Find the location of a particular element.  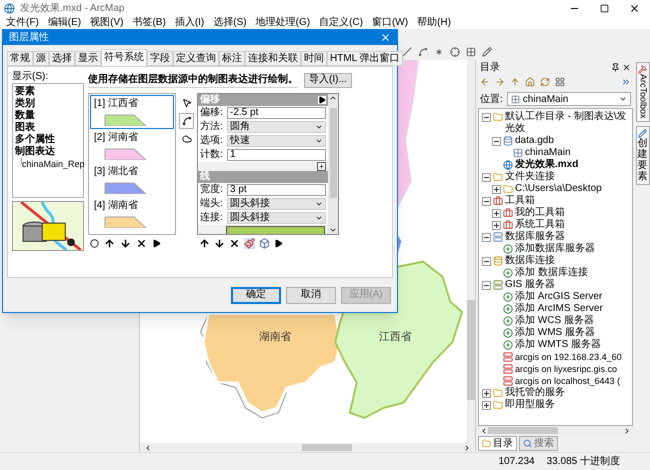

field-label: 选项: is located at coordinates (212, 141).